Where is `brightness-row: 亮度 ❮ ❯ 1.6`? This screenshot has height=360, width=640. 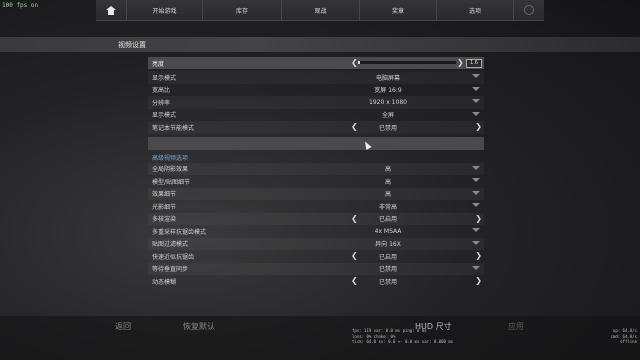
brightness-row: 亮度 ❮ ❯ 1.6 is located at coordinates (316, 63).